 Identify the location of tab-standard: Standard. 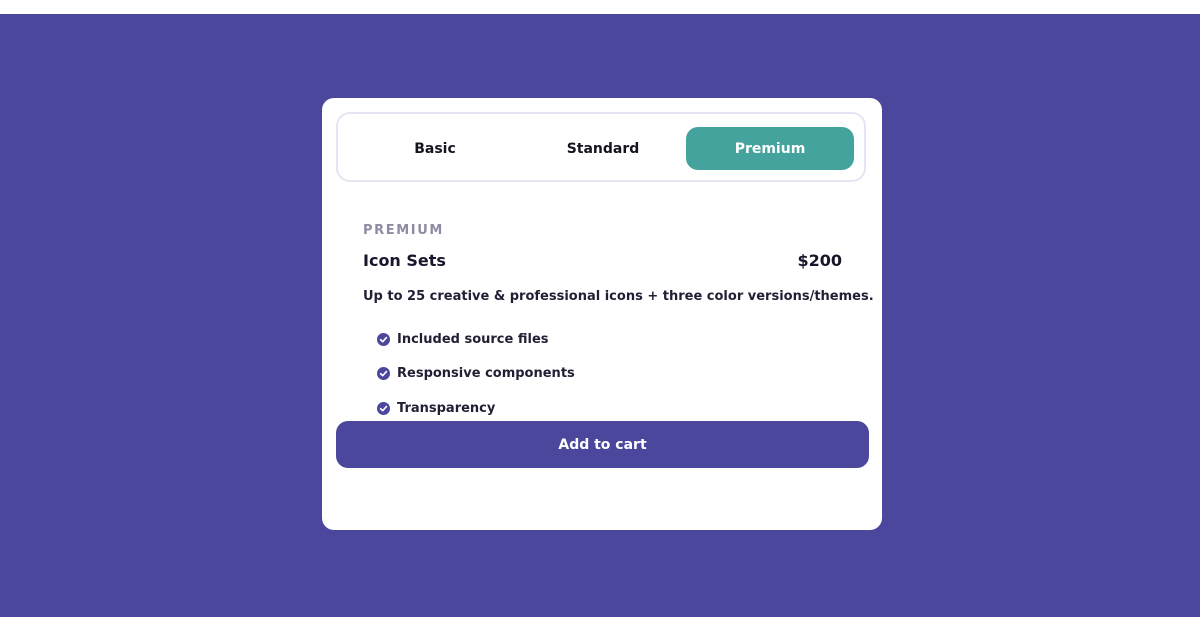
(603, 148).